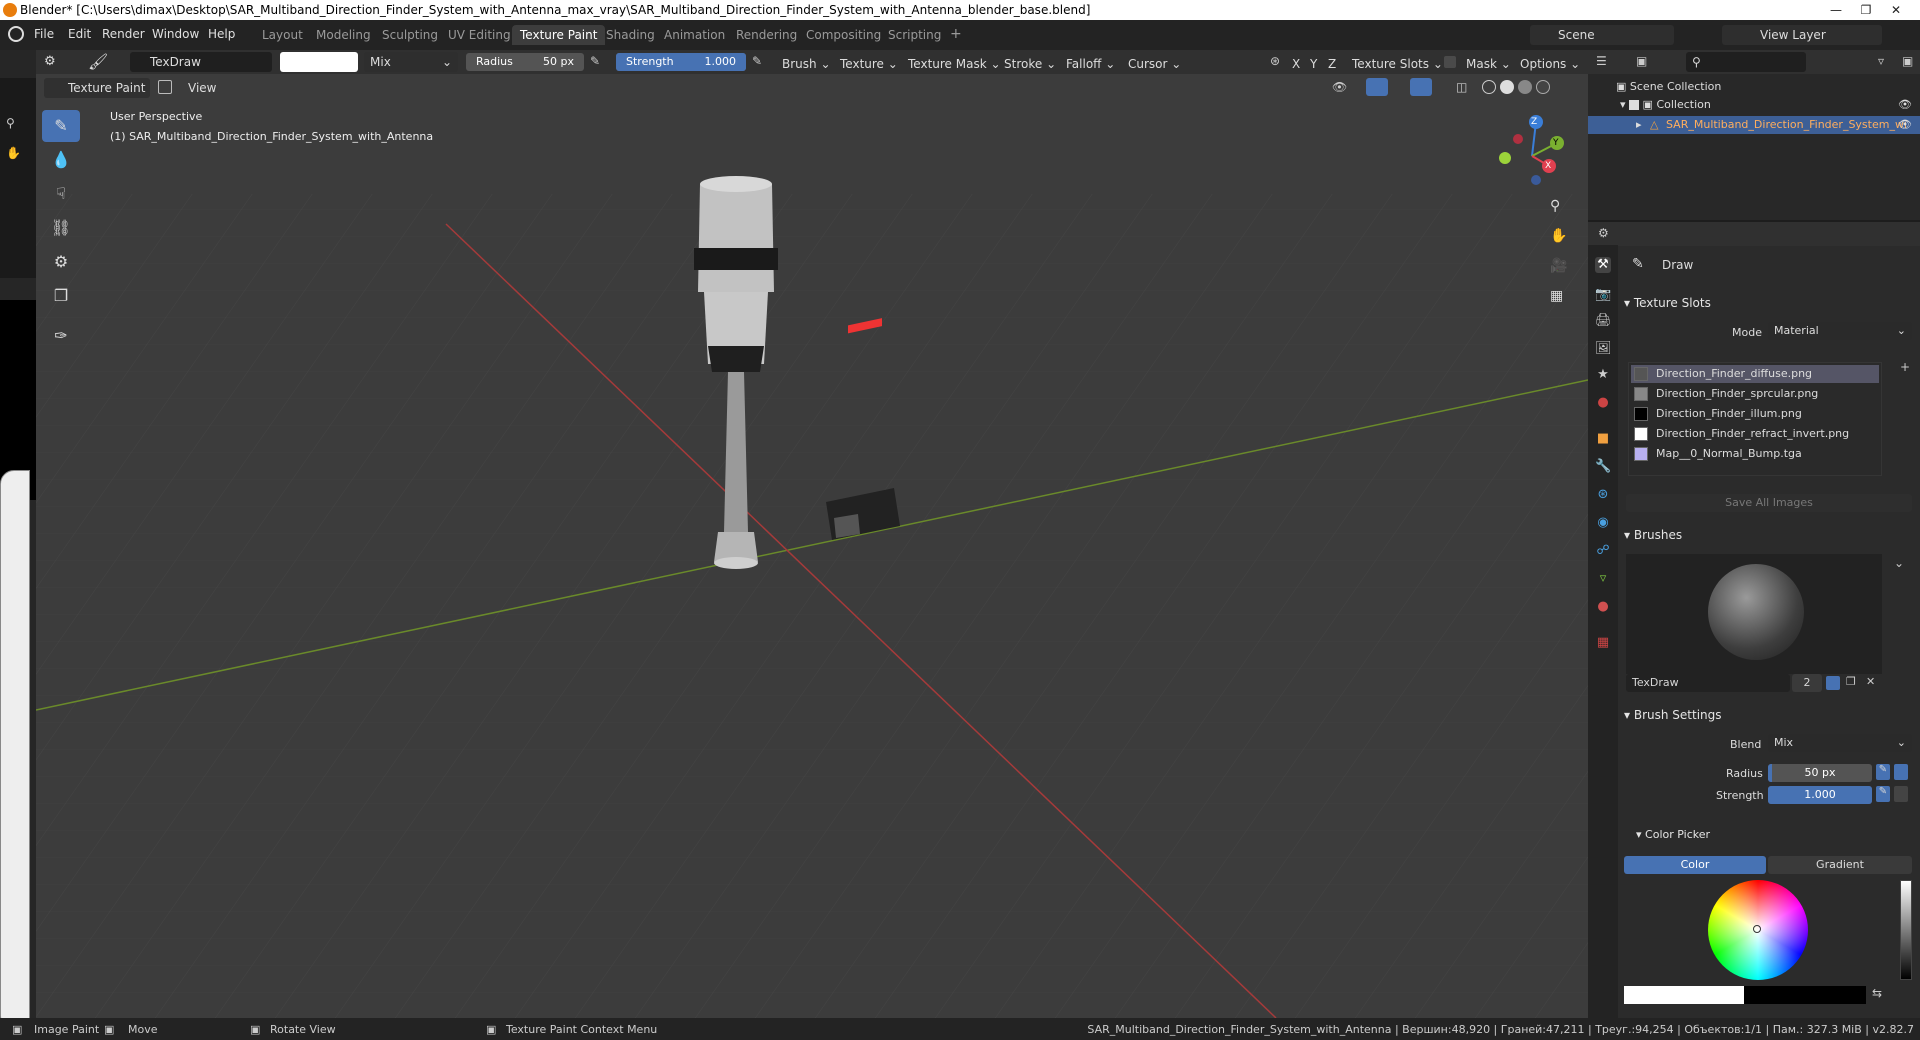 The height and width of the screenshot is (1040, 1920). I want to click on tab-texture-paint: Texture Paint, so click(559, 35).